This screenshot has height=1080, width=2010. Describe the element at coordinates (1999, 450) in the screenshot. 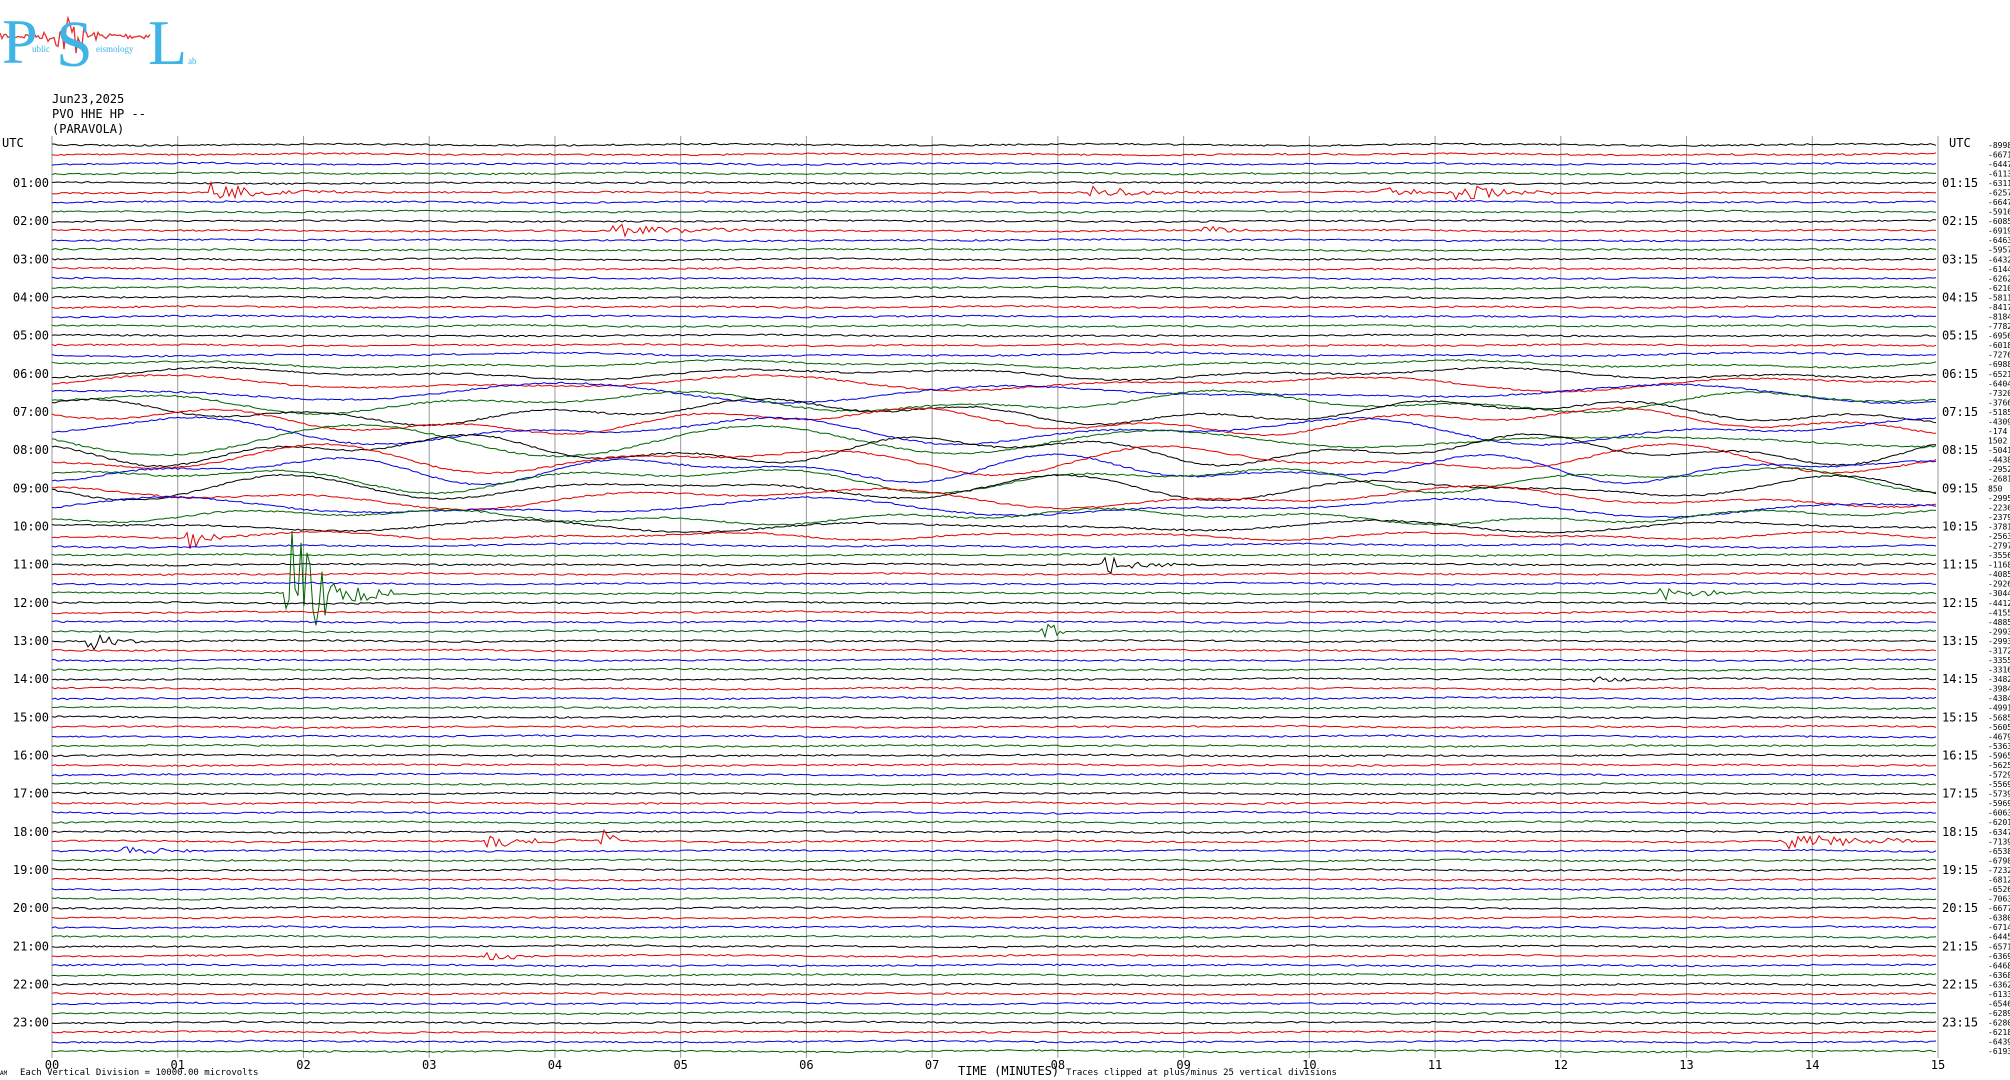

I see `row-offset-label: -5041` at that location.